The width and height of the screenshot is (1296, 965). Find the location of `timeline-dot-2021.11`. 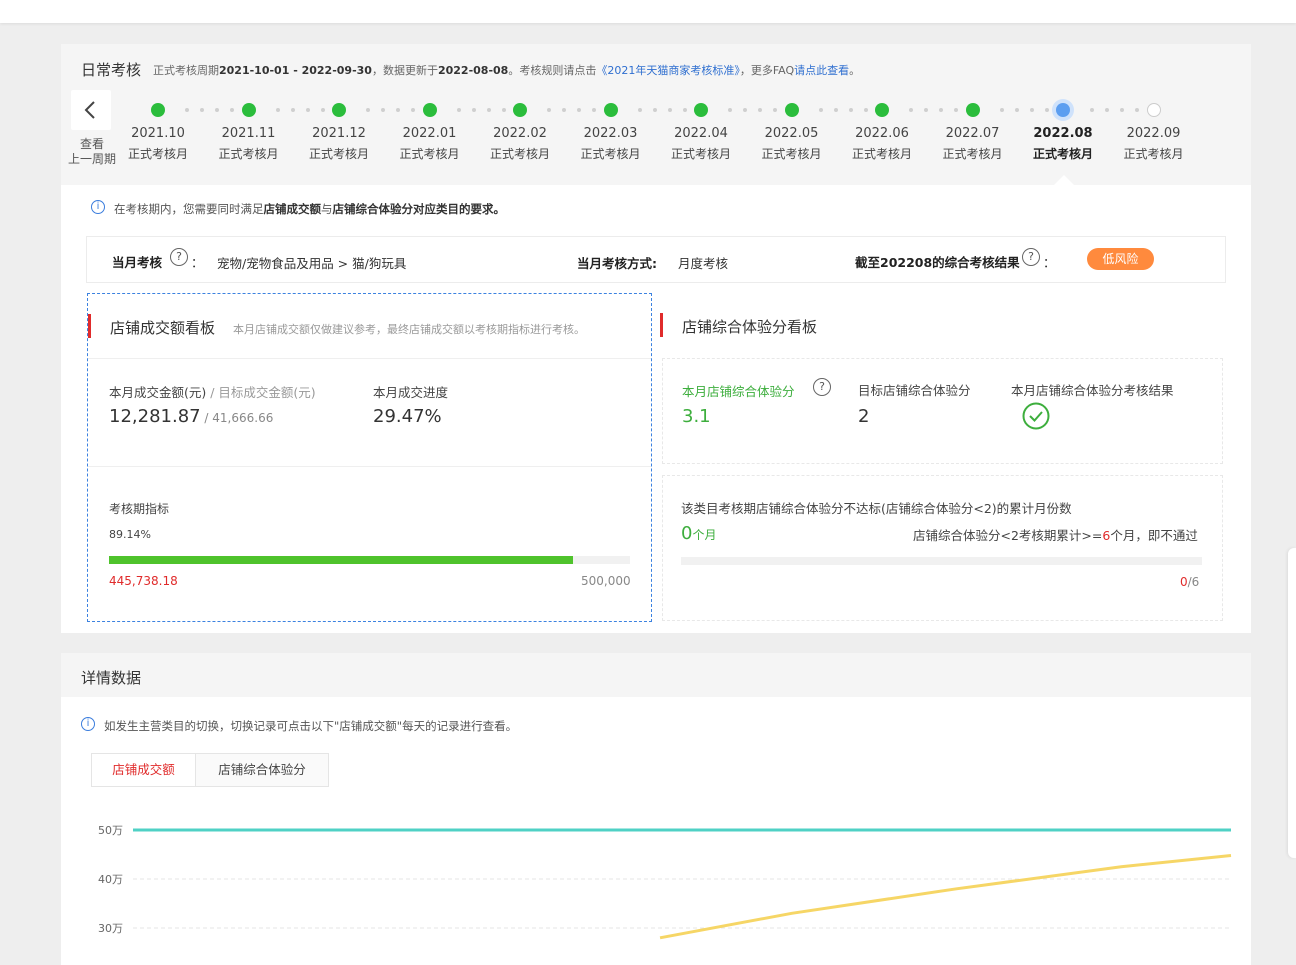

timeline-dot-2021.11 is located at coordinates (248, 110).